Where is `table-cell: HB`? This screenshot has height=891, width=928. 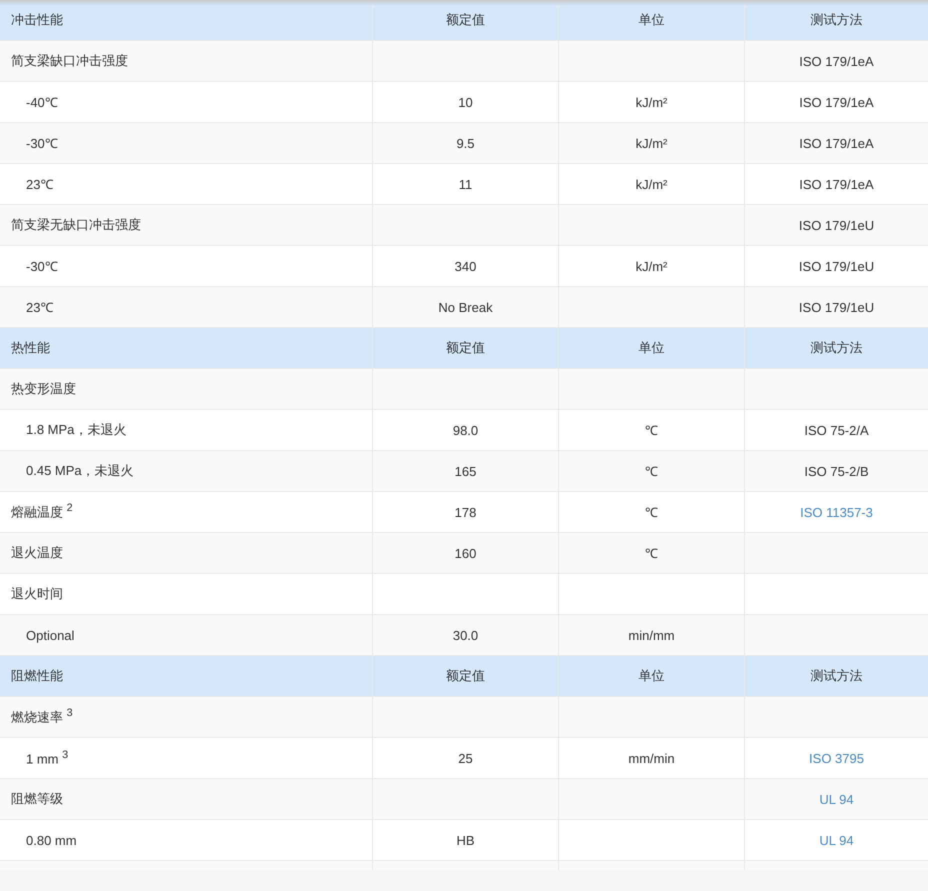 table-cell: HB is located at coordinates (465, 840).